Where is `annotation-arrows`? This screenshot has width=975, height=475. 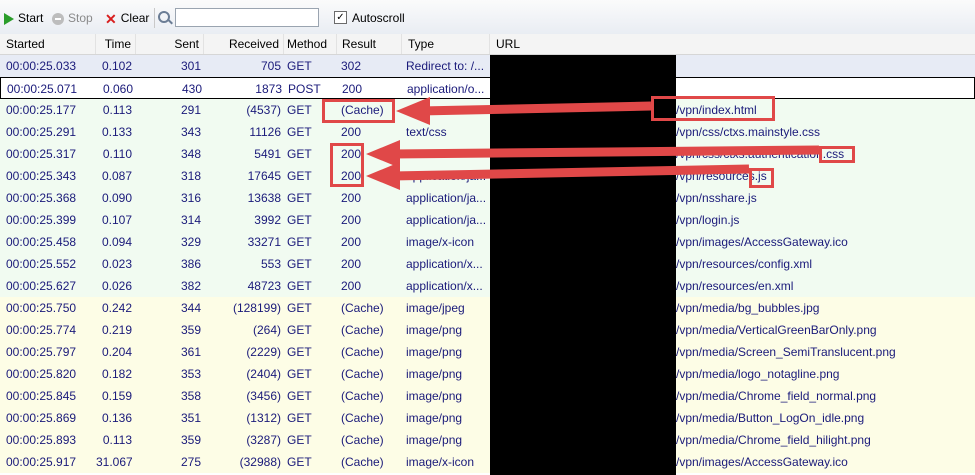 annotation-arrows is located at coordinates (593, 143).